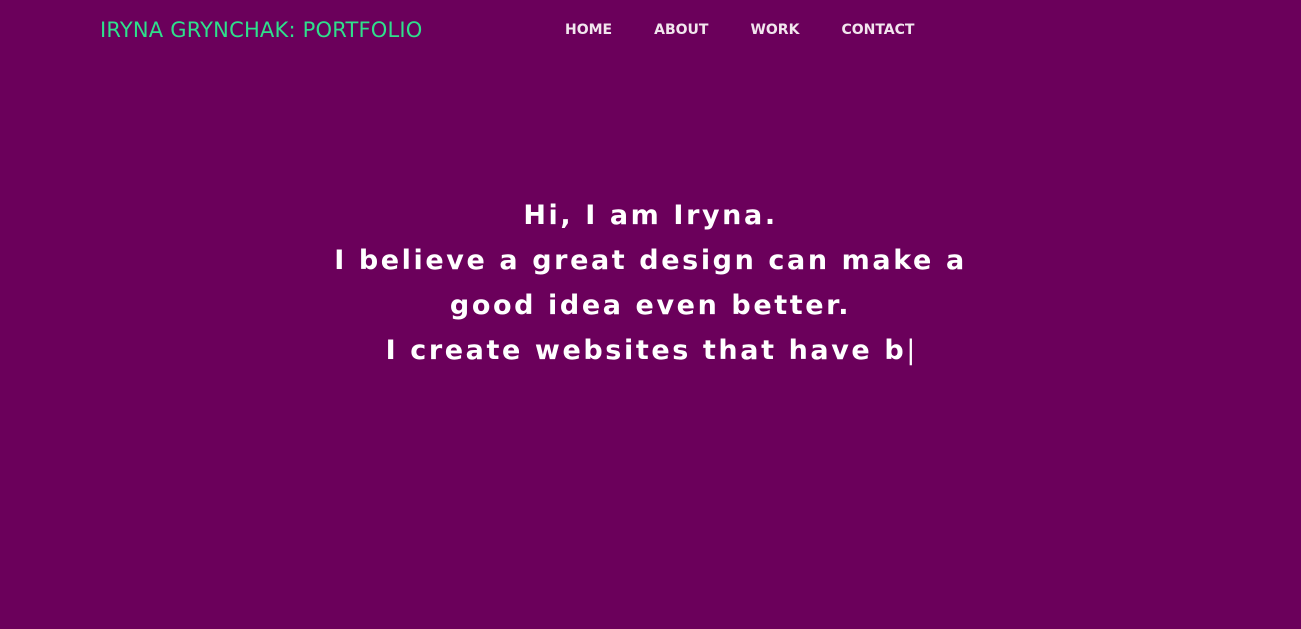 The height and width of the screenshot is (629, 1301). Describe the element at coordinates (650, 260) in the screenshot. I see `hero-line-belief: I believe a great design can make a` at that location.